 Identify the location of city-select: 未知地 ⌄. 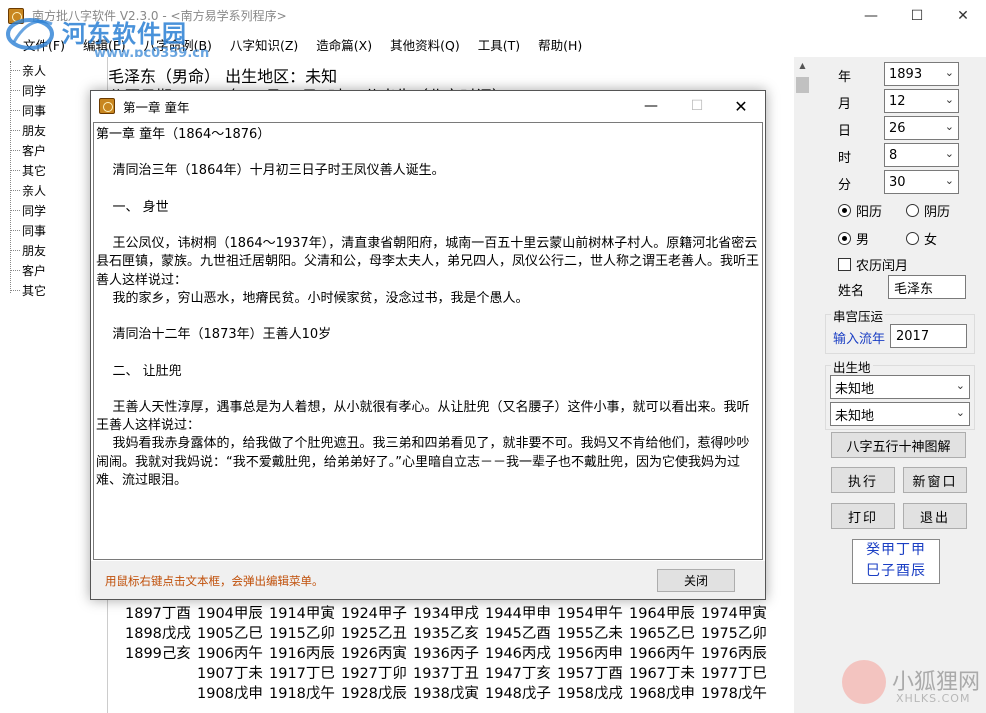
(900, 414).